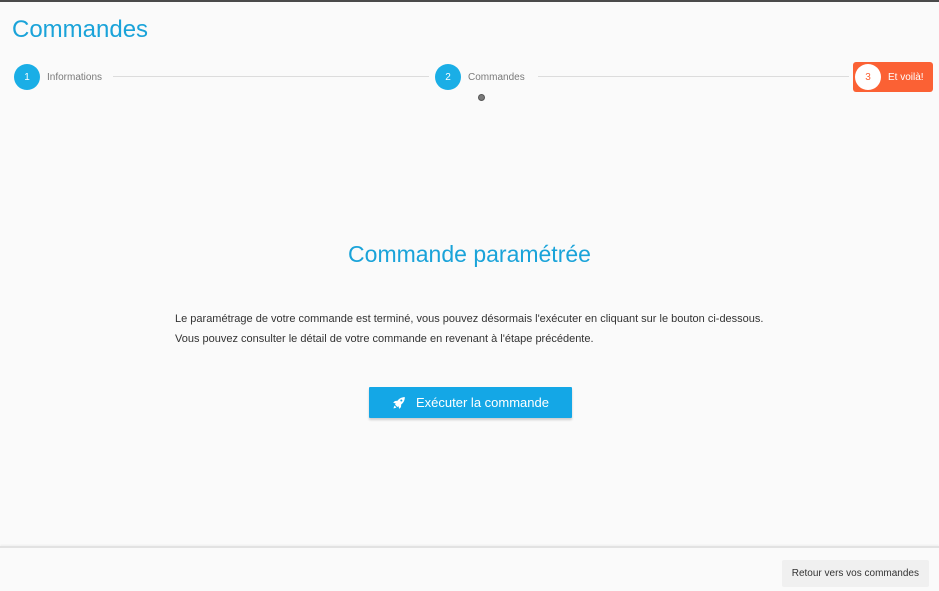  What do you see at coordinates (482, 402) in the screenshot?
I see `execute-button-label: Exécuter la commande` at bounding box center [482, 402].